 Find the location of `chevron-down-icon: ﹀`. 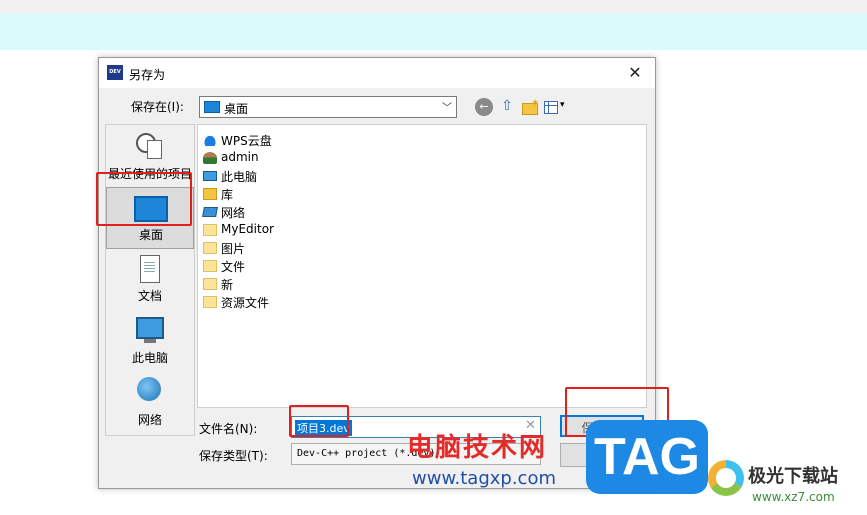

chevron-down-icon: ﹀ is located at coordinates (447, 108).